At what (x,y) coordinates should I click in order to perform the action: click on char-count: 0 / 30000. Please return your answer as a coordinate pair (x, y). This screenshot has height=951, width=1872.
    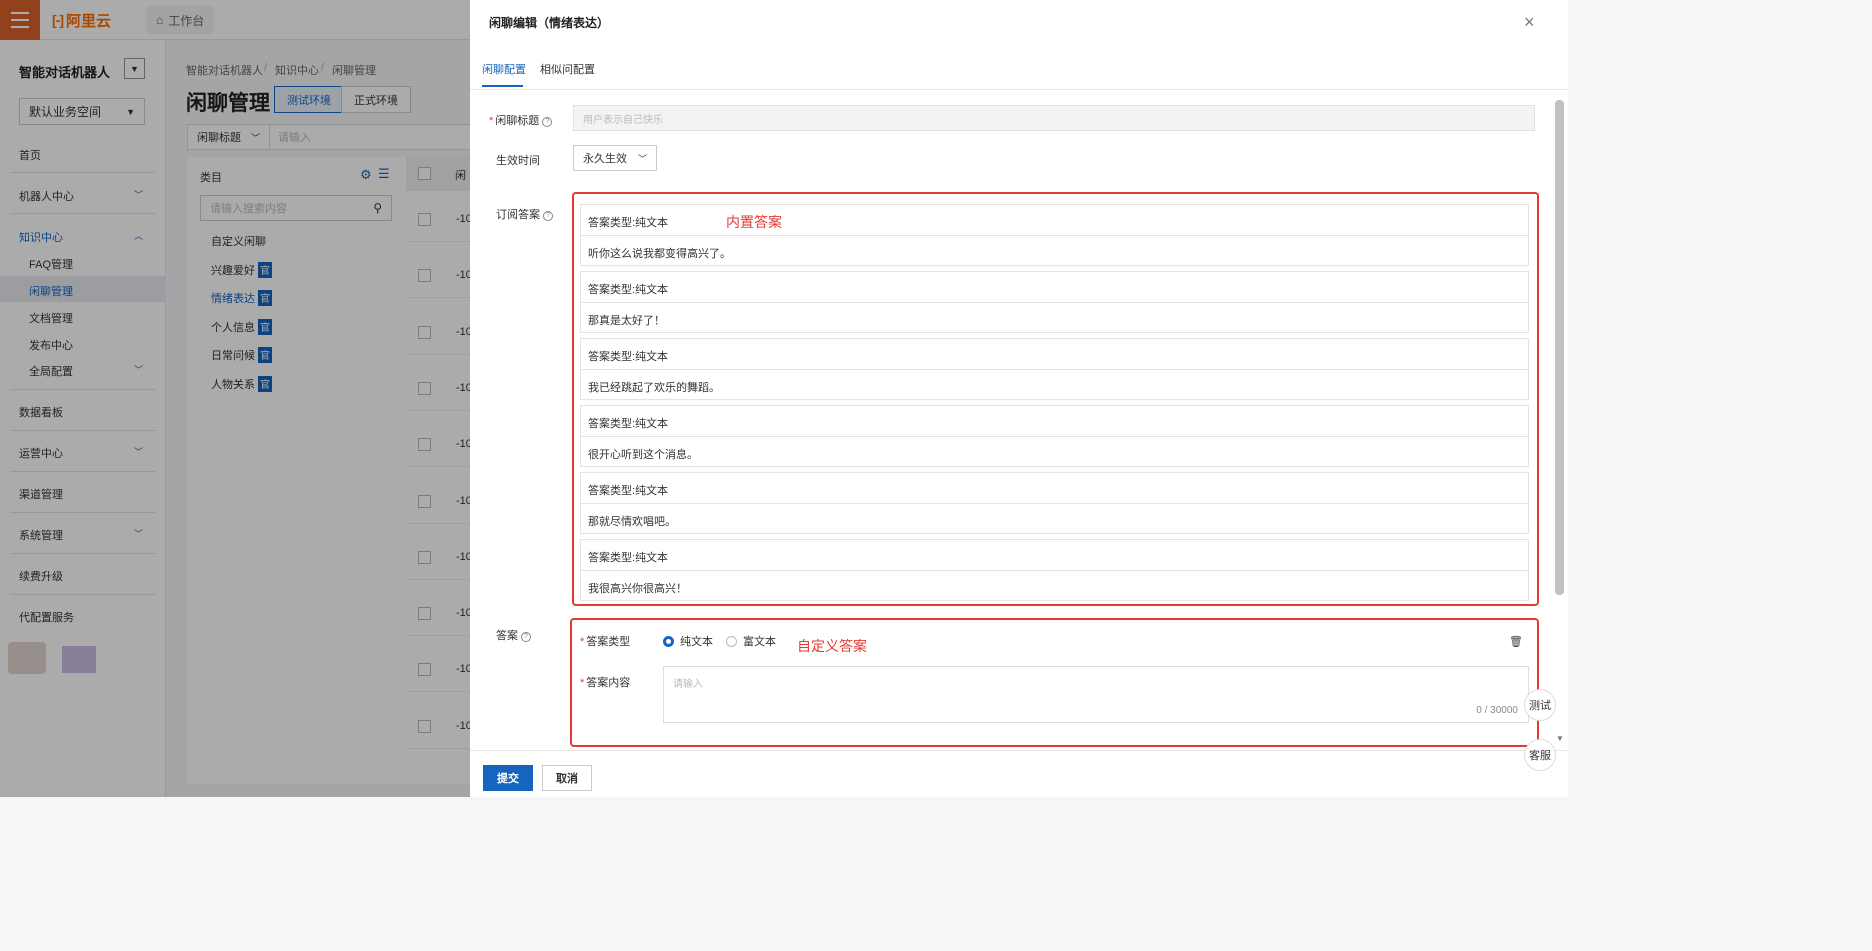
    Looking at the image, I should click on (1497, 710).